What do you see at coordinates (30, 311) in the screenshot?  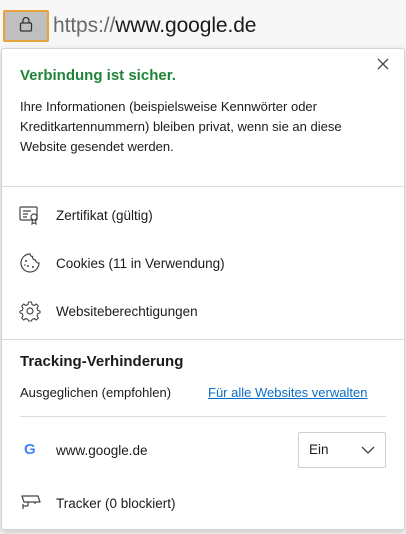 I see `gear-icon` at bounding box center [30, 311].